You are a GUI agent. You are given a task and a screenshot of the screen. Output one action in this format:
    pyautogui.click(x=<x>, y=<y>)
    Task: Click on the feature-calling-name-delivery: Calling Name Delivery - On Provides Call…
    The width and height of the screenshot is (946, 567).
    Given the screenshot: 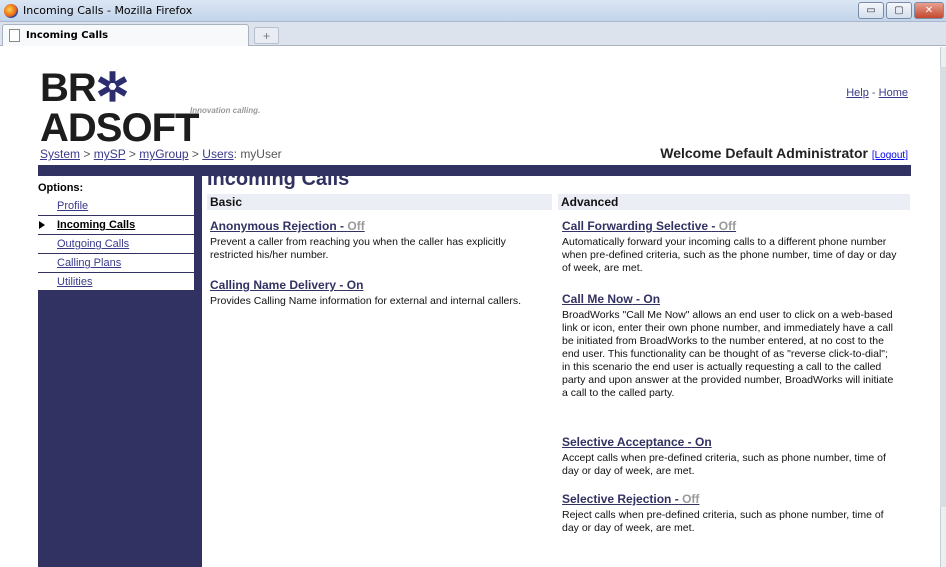 What is the action you would take?
    pyautogui.click(x=377, y=293)
    